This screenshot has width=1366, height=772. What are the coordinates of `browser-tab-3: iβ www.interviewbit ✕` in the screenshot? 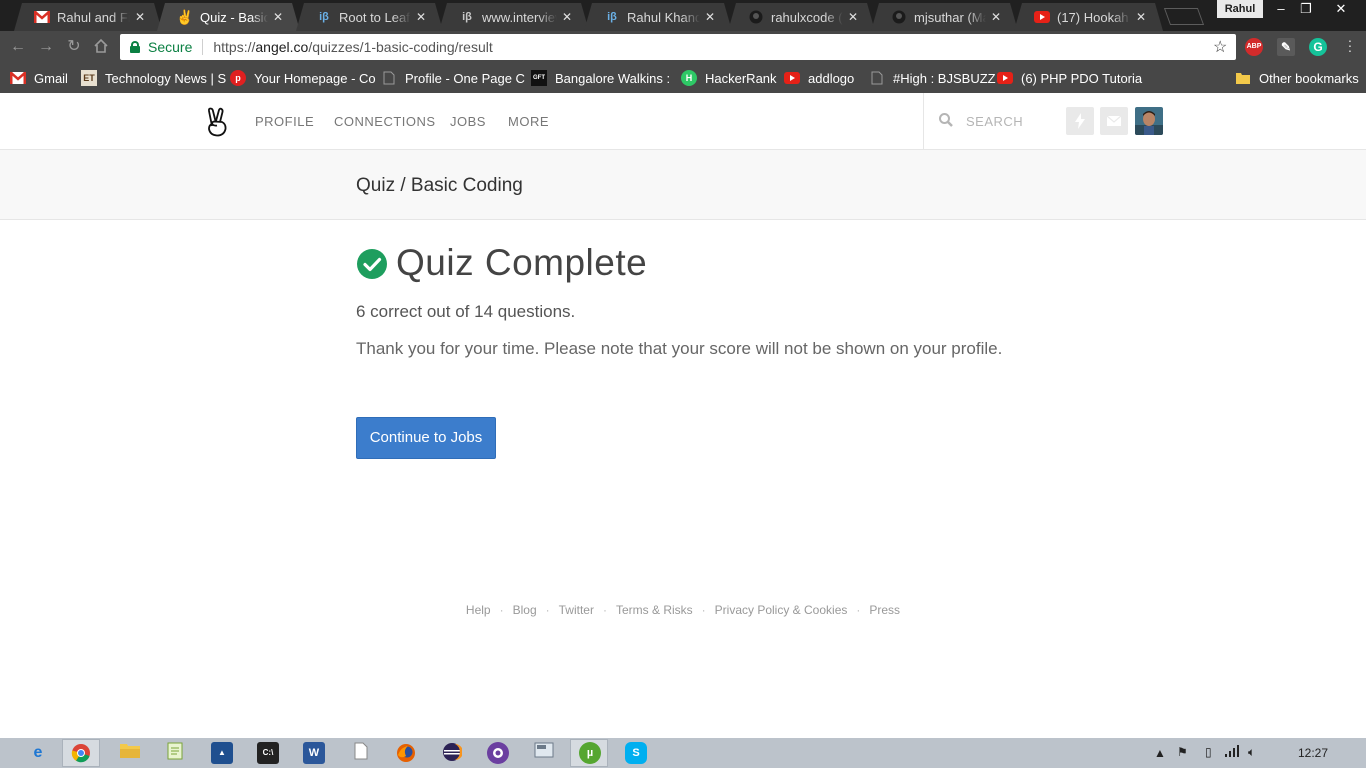 It's located at (514, 17).